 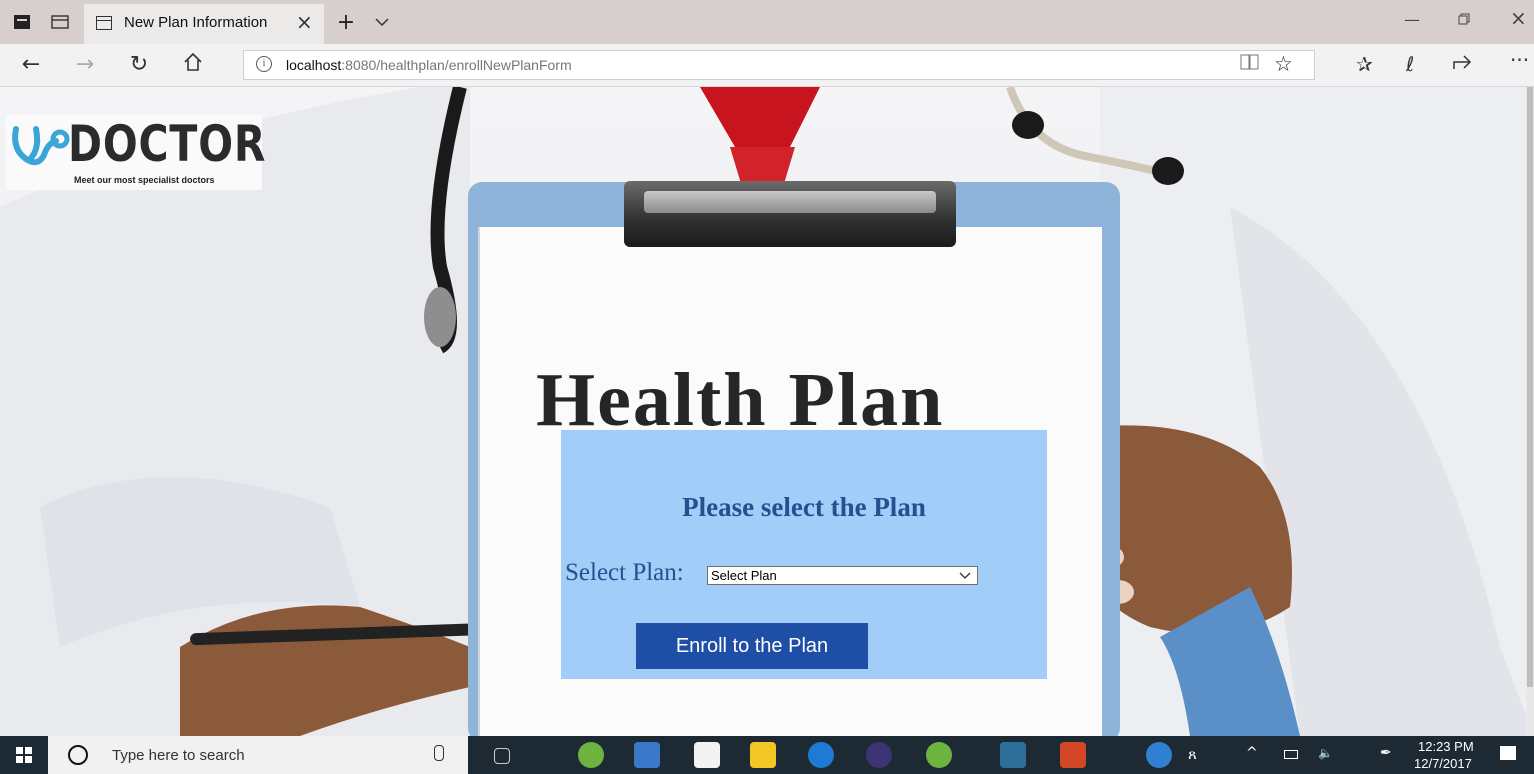 I want to click on select-plan-label: Select Plan:, so click(x=624, y=572).